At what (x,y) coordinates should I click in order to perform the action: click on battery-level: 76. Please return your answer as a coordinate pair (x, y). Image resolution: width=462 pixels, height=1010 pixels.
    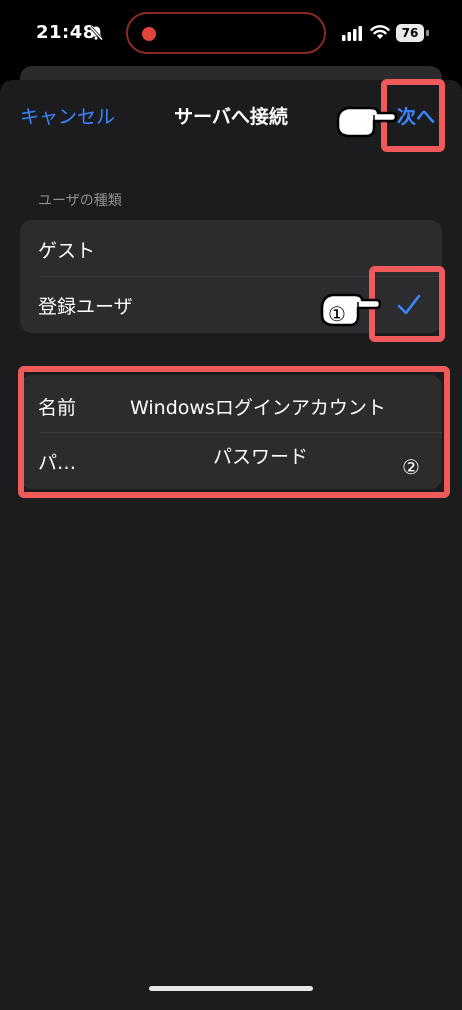
    Looking at the image, I should click on (410, 33).